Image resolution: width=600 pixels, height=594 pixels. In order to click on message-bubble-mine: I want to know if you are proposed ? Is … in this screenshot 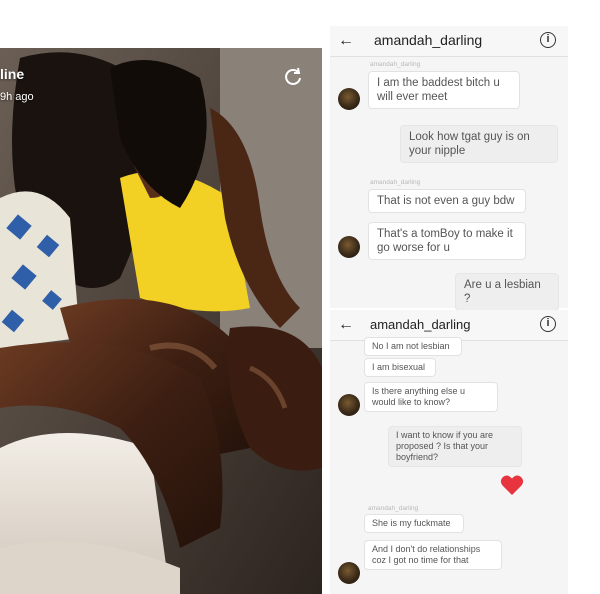, I will do `click(455, 446)`.